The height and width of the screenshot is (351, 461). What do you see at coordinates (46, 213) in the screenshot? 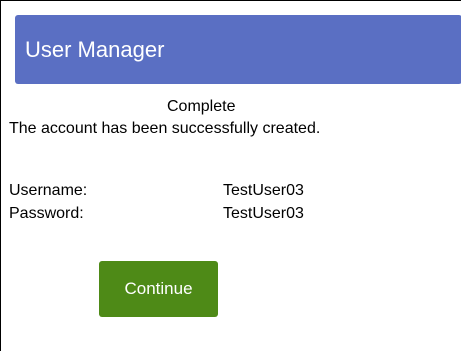
I see `password-label: Password:` at bounding box center [46, 213].